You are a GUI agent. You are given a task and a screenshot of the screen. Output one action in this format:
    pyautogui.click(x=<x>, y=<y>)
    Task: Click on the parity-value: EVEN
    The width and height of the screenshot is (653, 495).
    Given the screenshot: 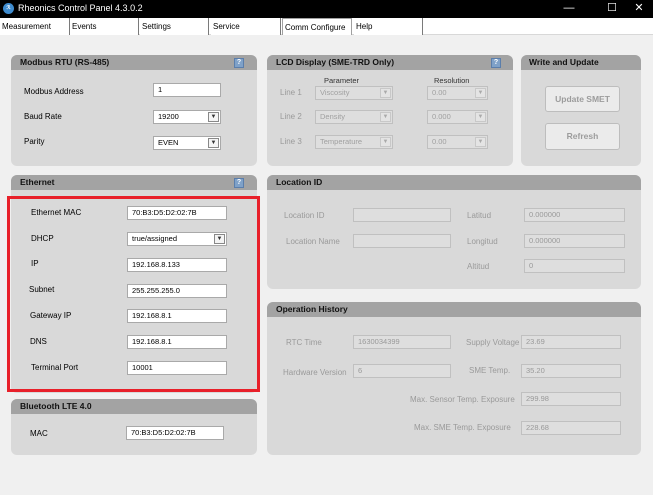 What is the action you would take?
    pyautogui.click(x=168, y=142)
    